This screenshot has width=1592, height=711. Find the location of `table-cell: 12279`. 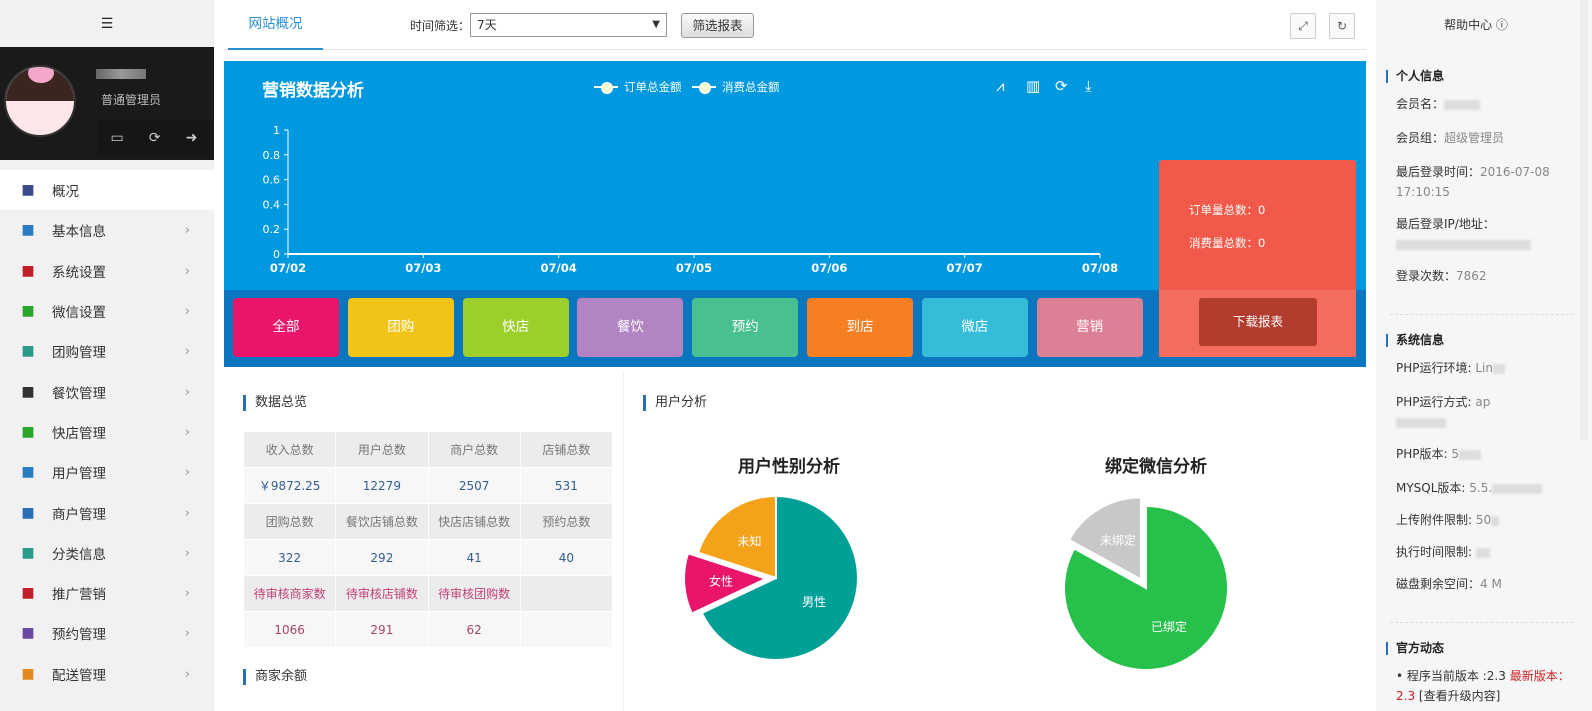

table-cell: 12279 is located at coordinates (382, 485).